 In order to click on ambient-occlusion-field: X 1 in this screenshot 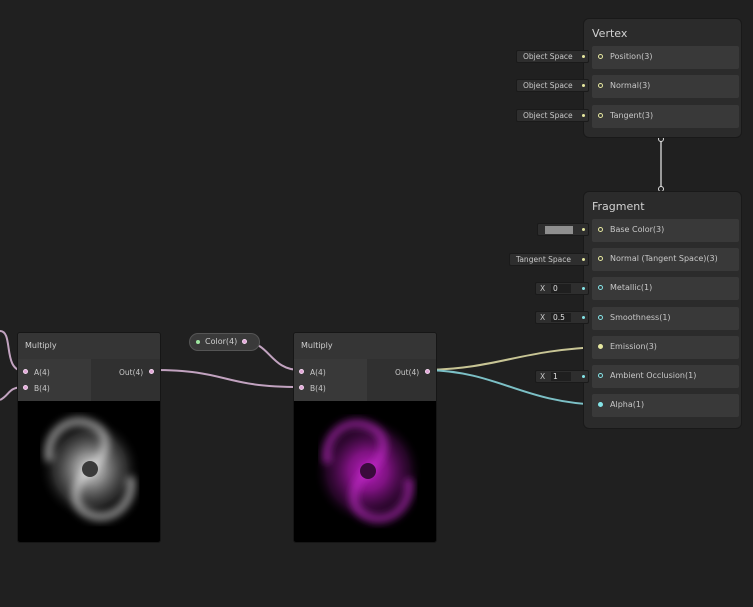, I will do `click(562, 376)`.